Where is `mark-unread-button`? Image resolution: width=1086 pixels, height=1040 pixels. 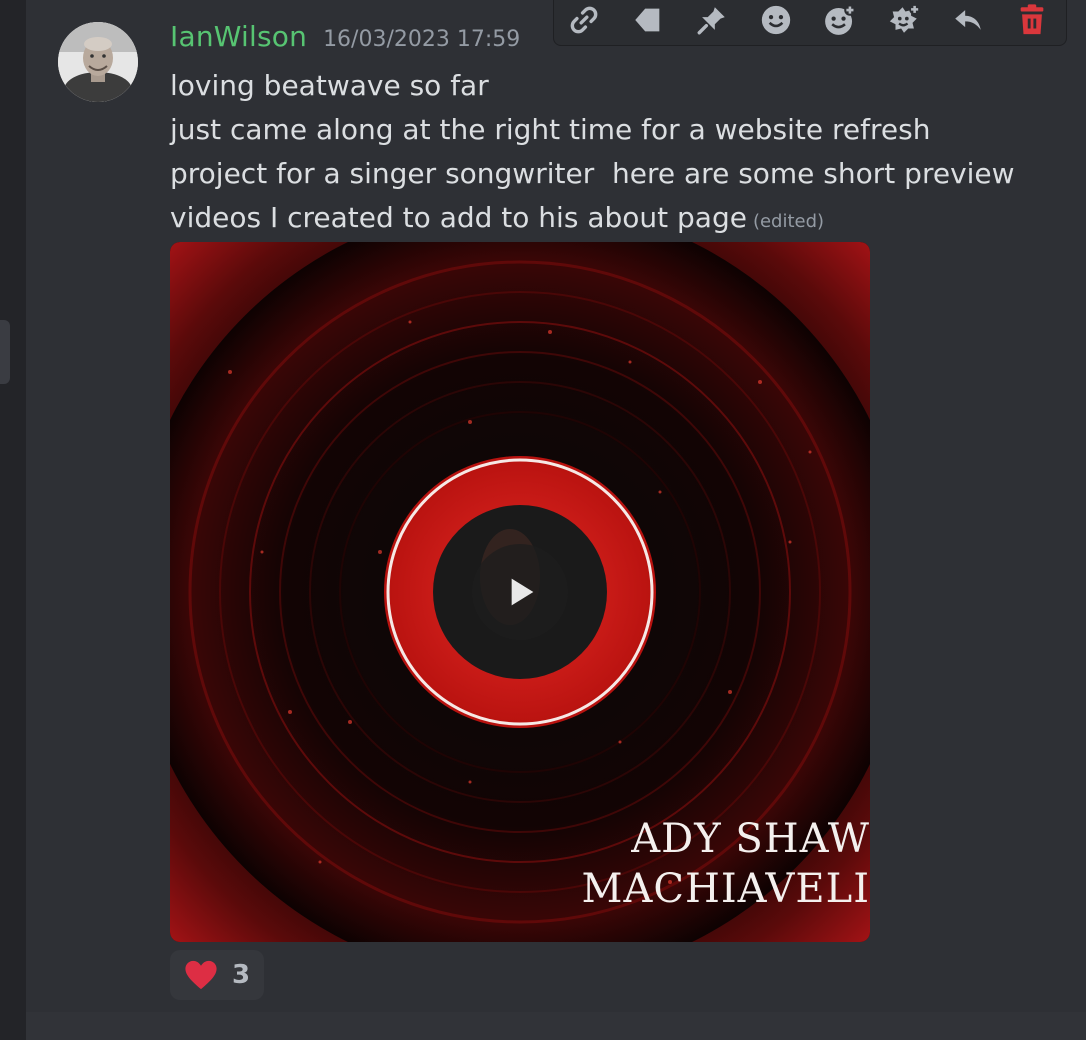 mark-unread-button is located at coordinates (648, 20).